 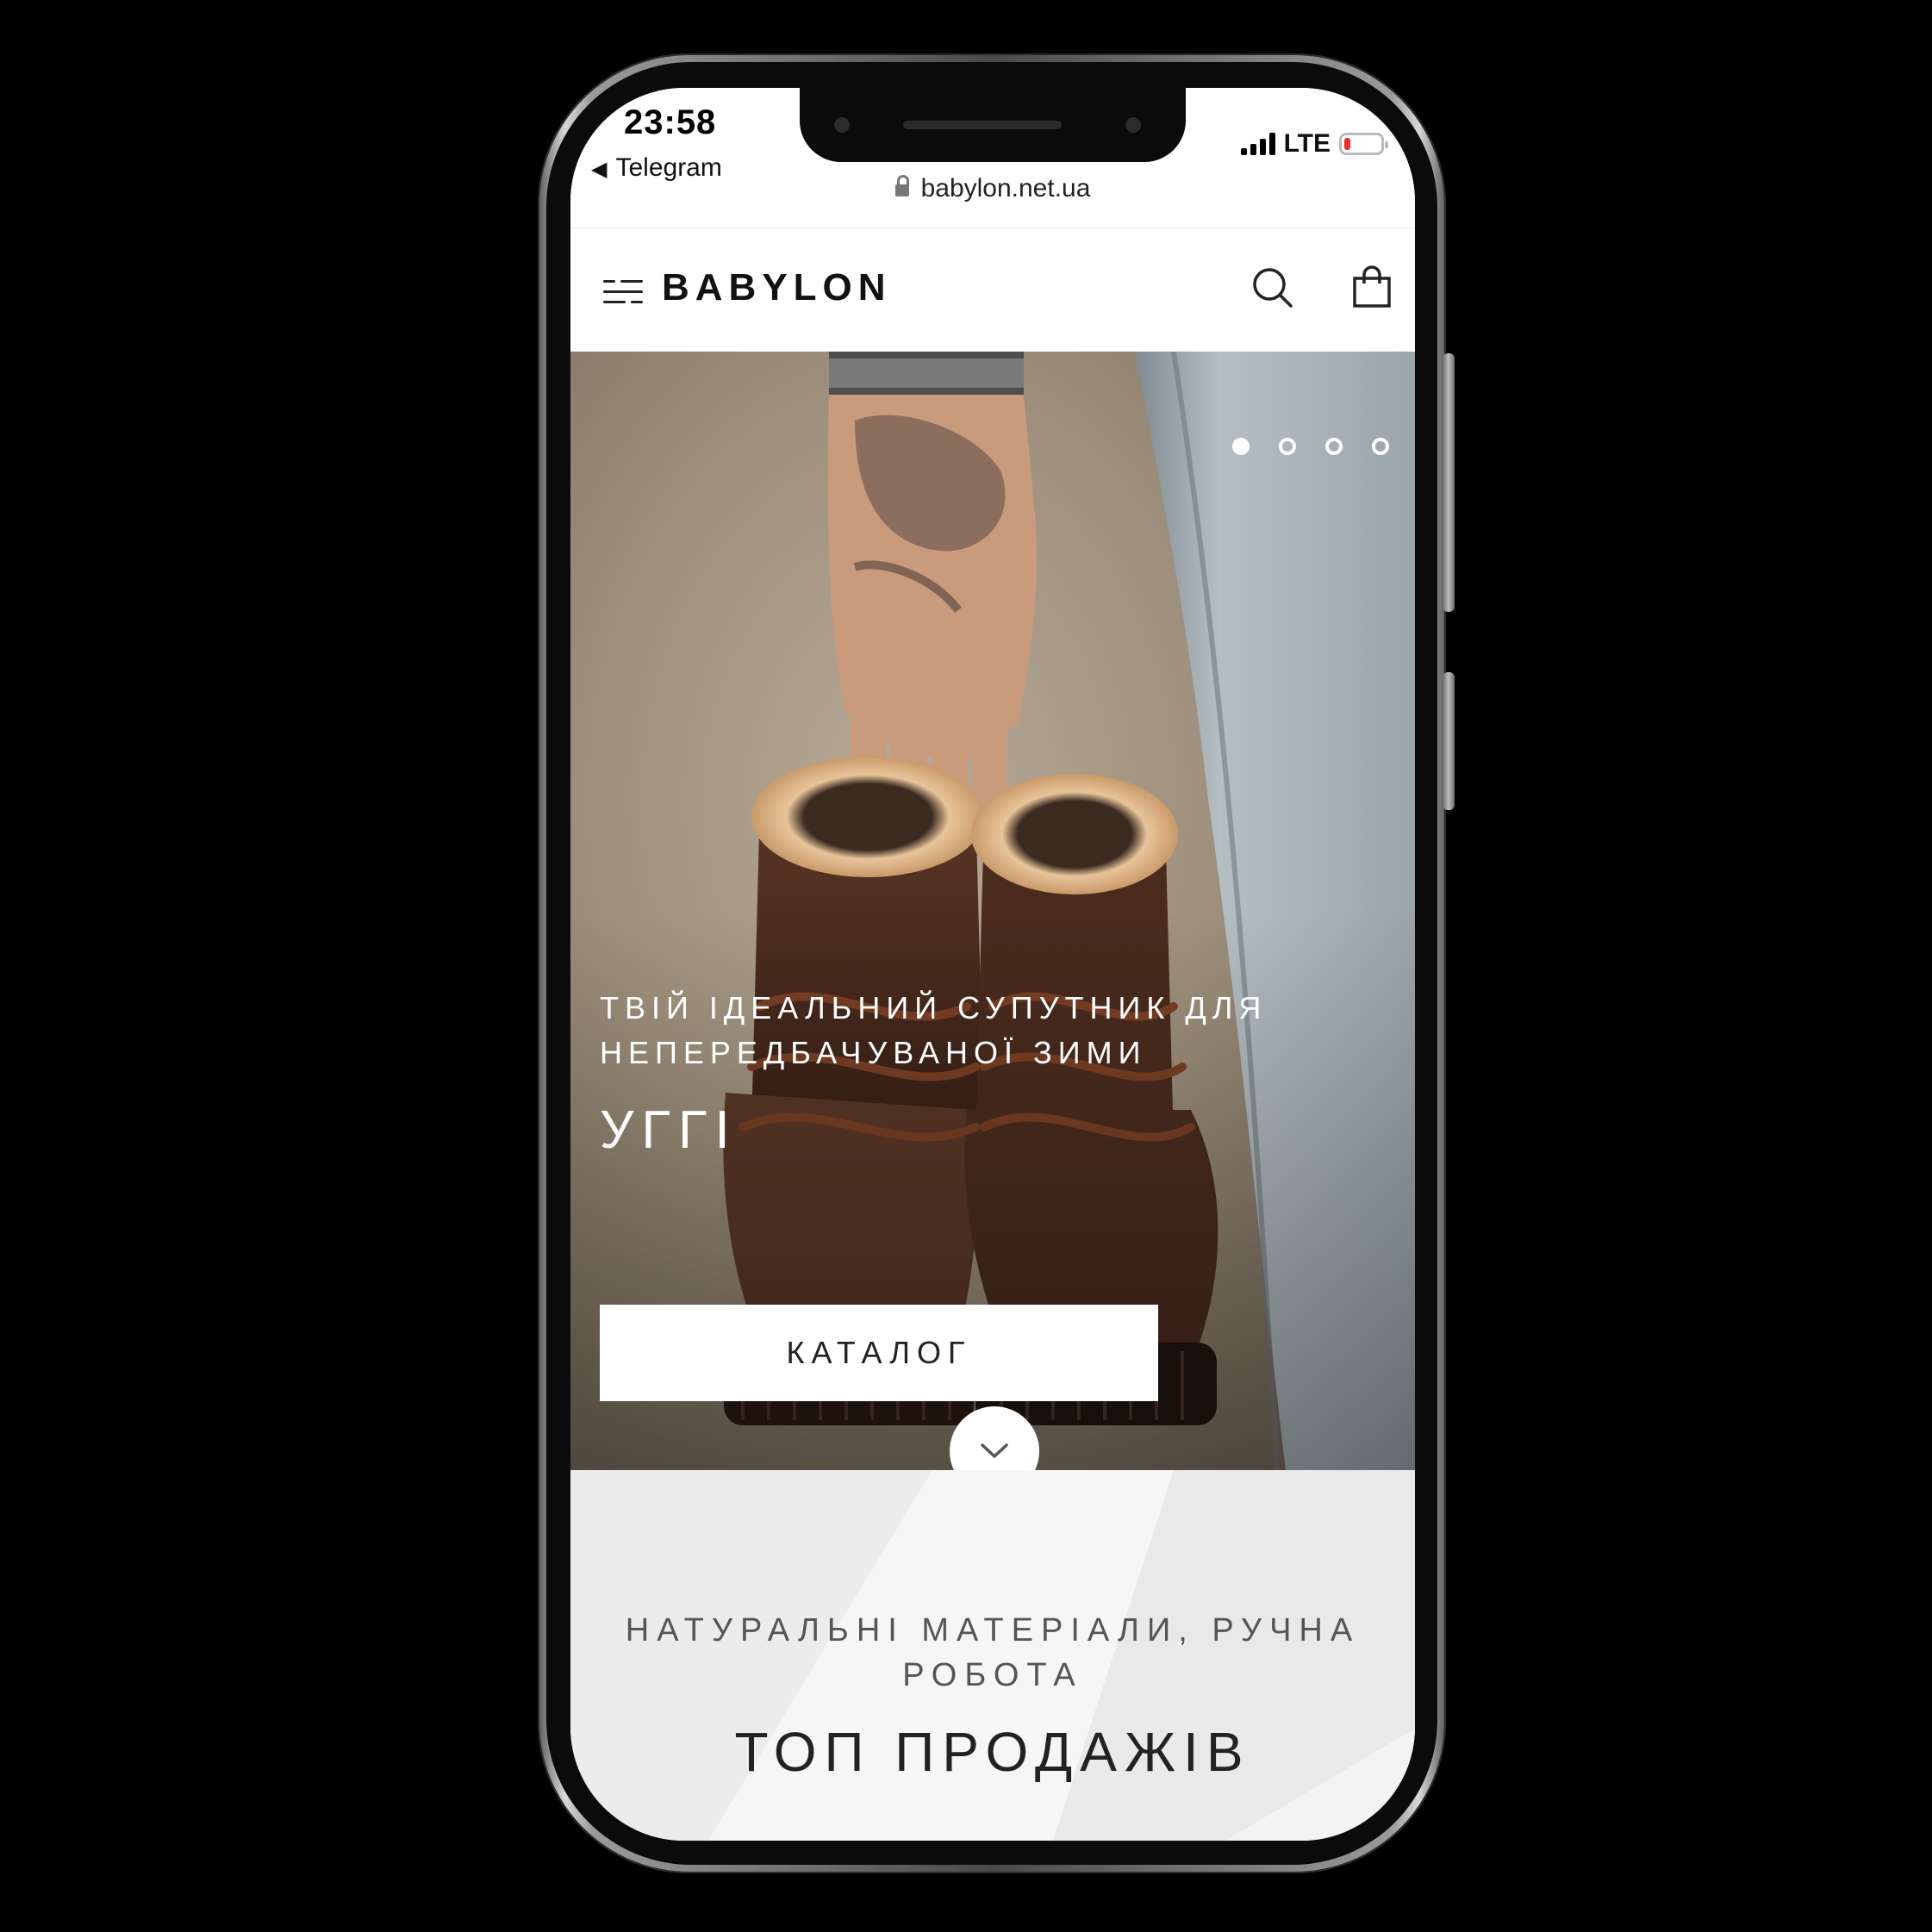 What do you see at coordinates (993, 125) in the screenshot?
I see `notch` at bounding box center [993, 125].